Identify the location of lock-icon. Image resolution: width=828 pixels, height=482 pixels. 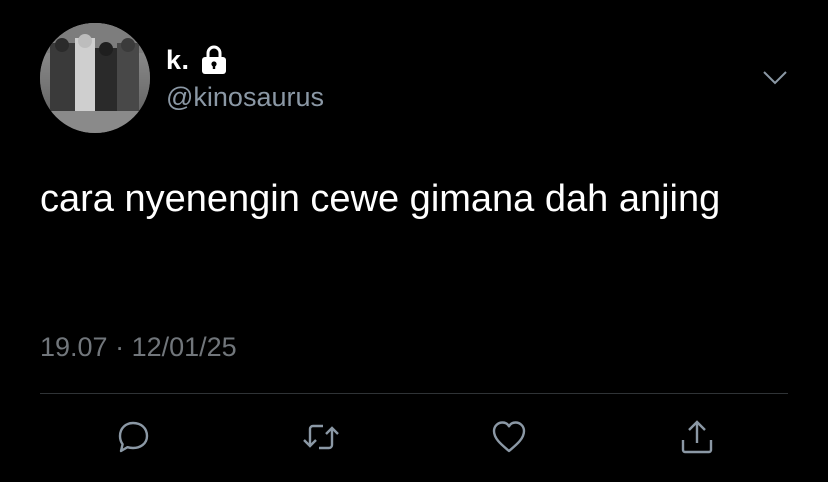
(214, 60).